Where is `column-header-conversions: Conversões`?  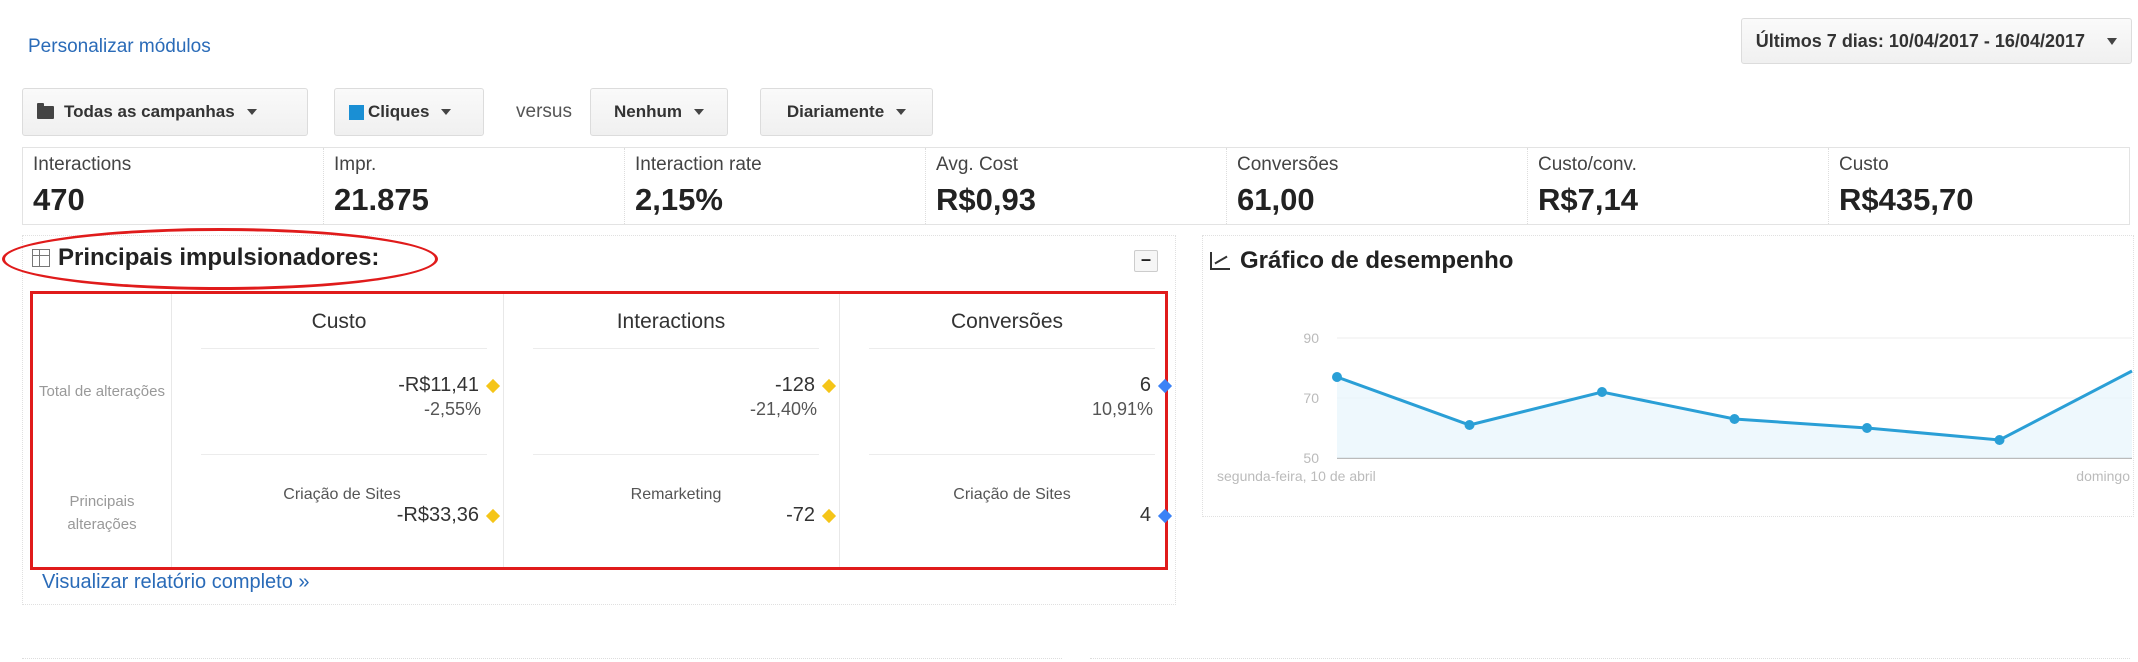 column-header-conversions: Conversões is located at coordinates (1007, 321).